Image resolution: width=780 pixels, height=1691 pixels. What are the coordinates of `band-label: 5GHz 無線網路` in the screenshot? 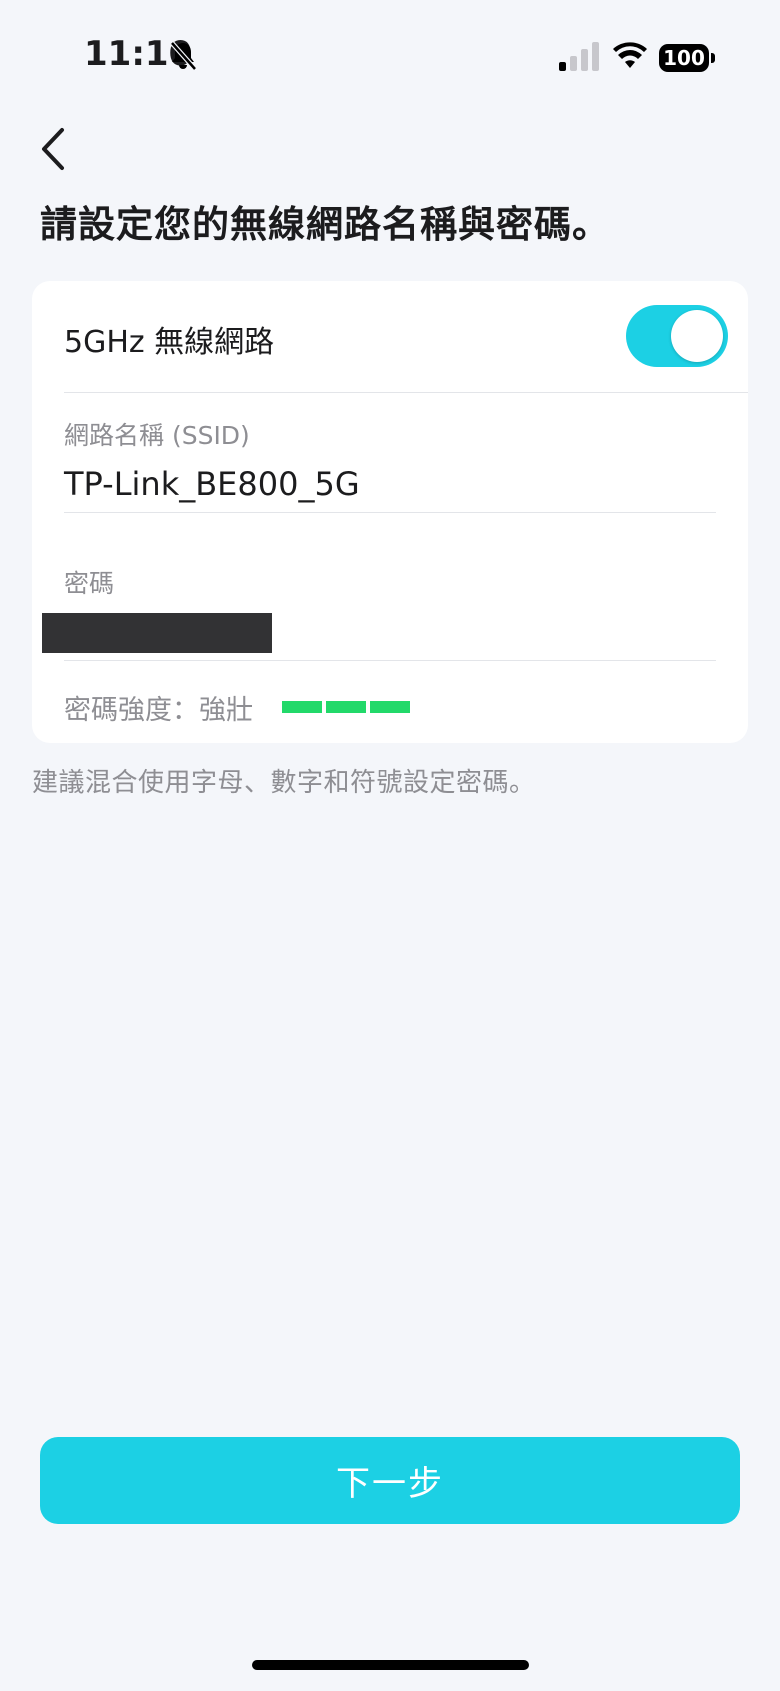 It's located at (169, 342).